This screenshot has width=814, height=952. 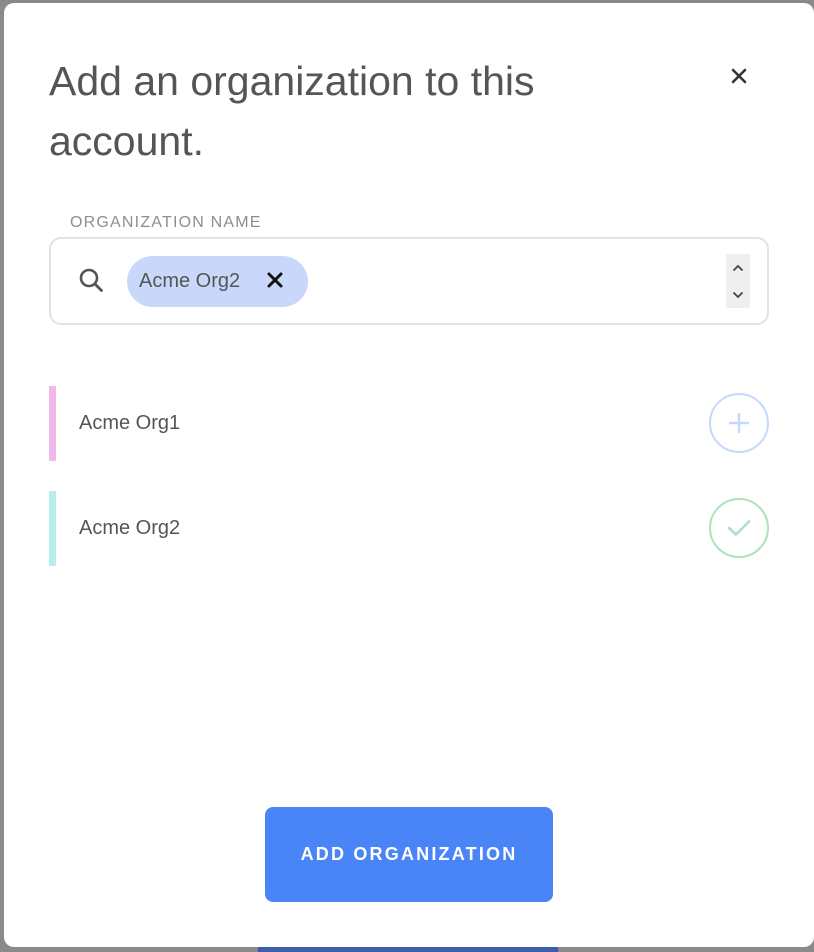 I want to click on close-button, so click(x=739, y=76).